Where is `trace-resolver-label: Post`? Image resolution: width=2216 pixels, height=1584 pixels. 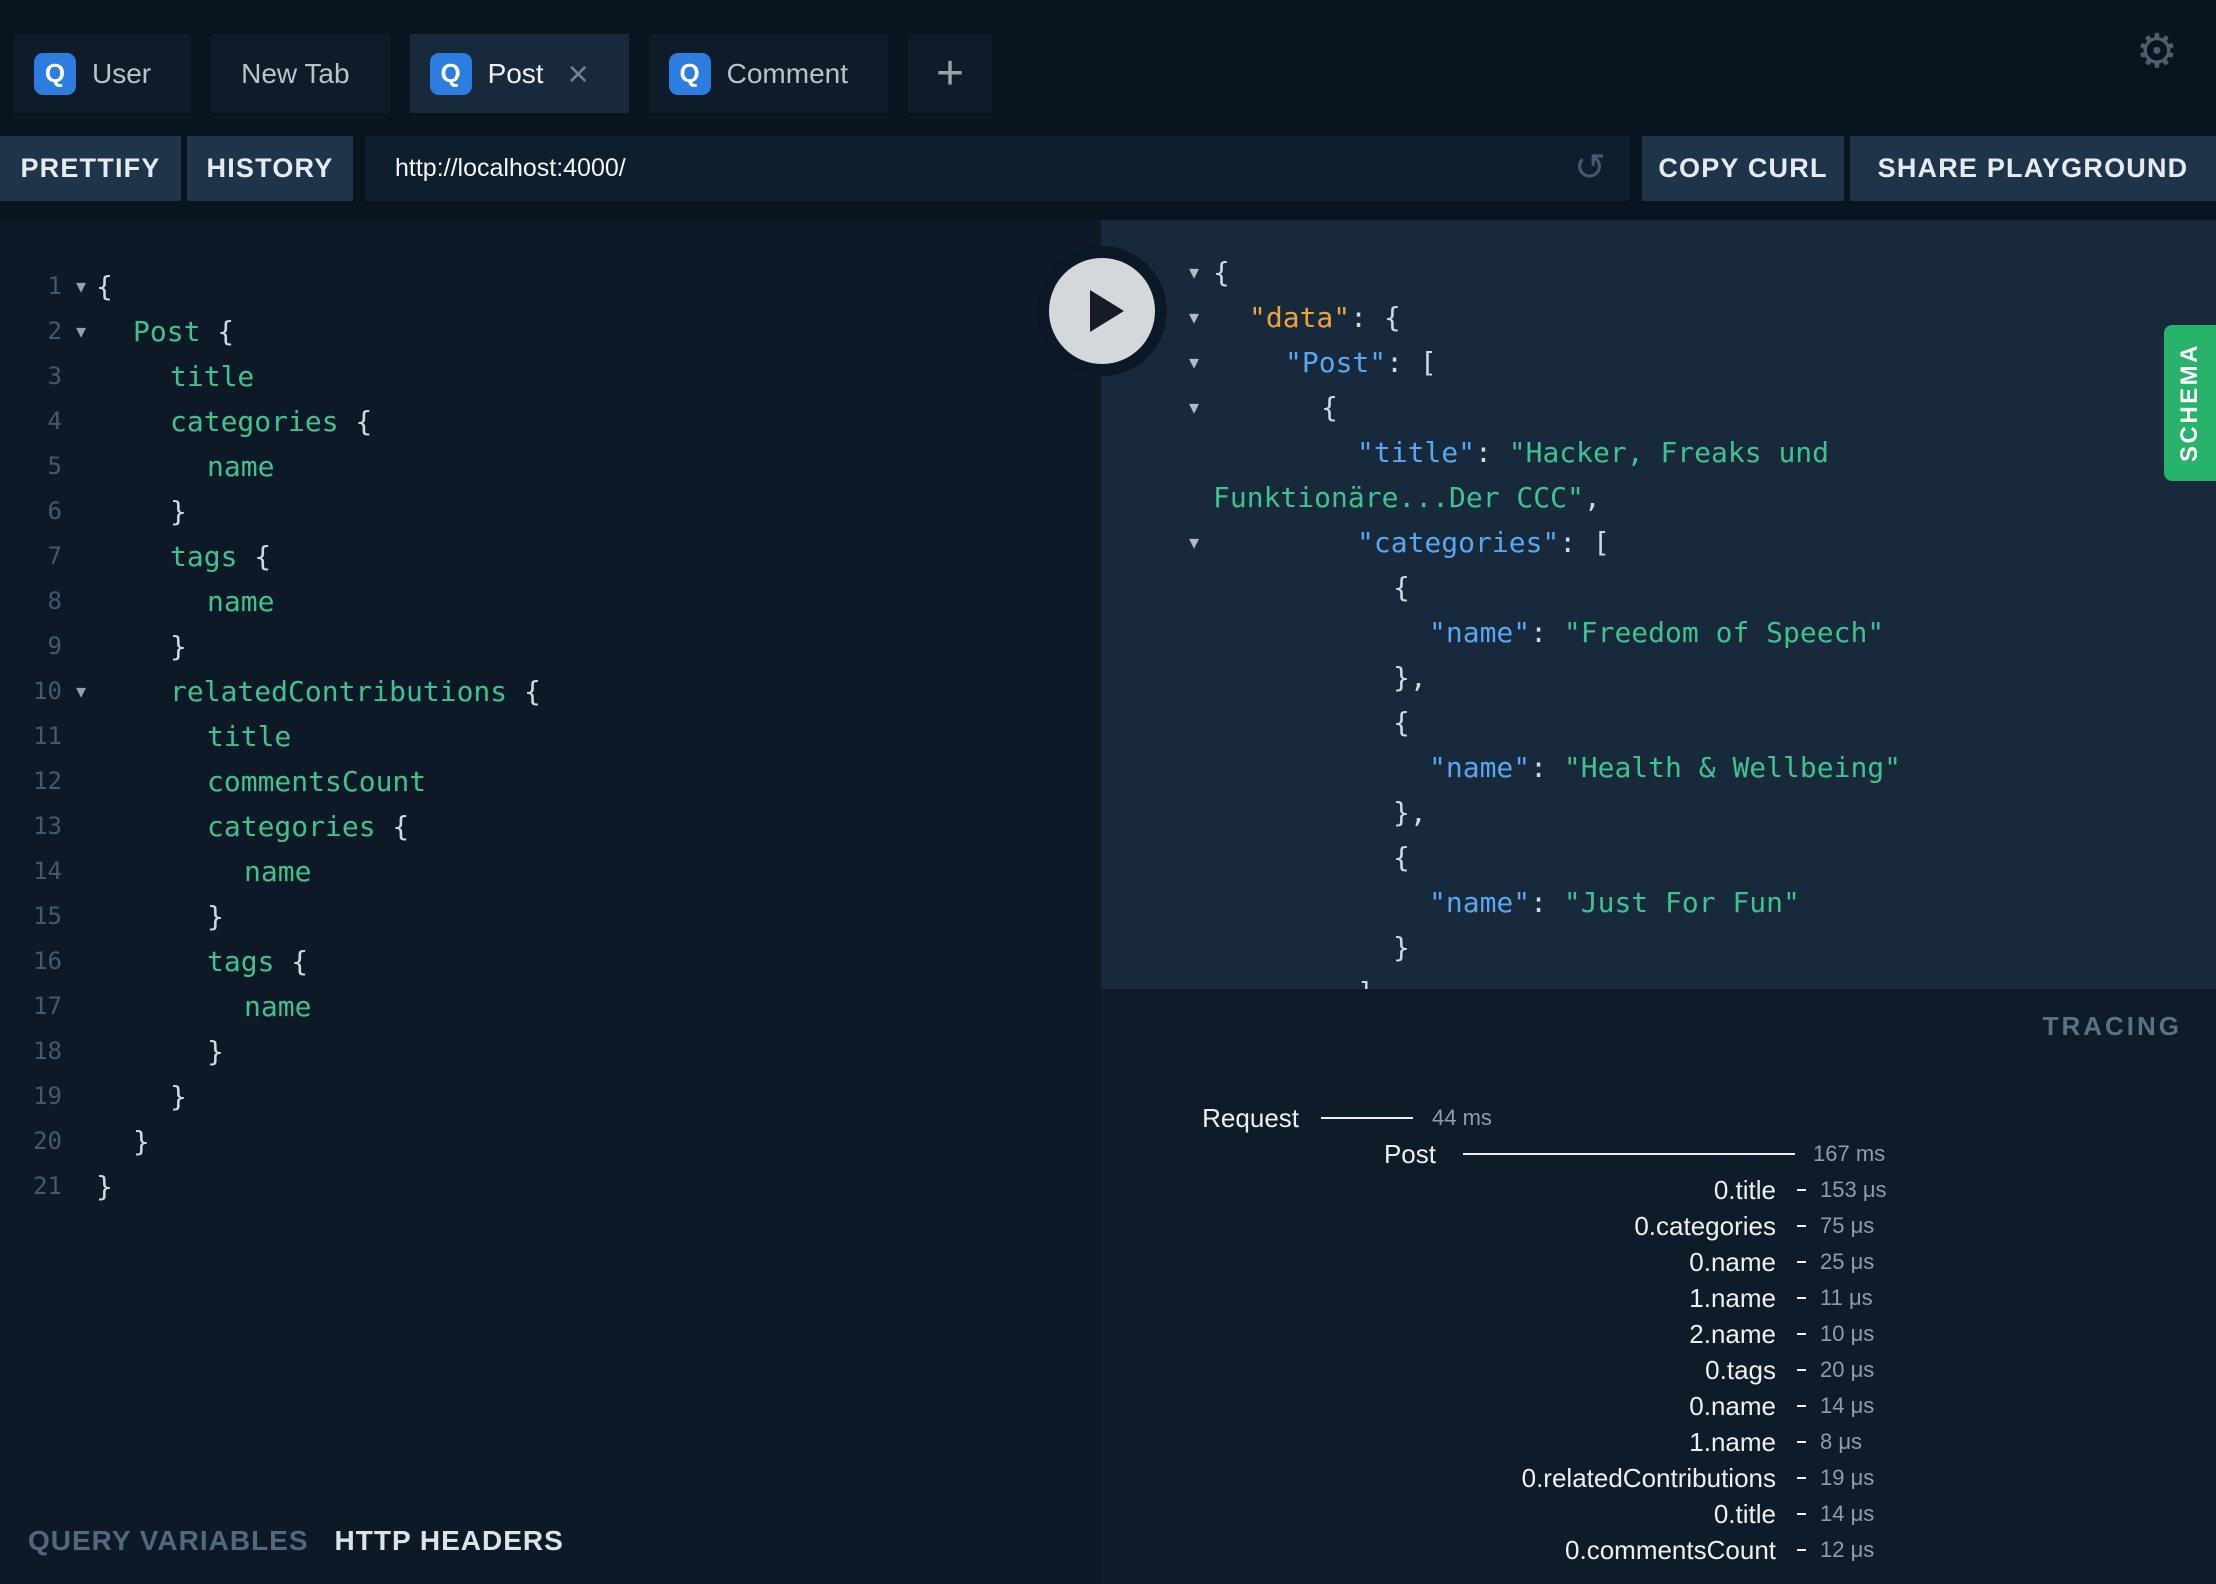 trace-resolver-label: Post is located at coordinates (1409, 1154).